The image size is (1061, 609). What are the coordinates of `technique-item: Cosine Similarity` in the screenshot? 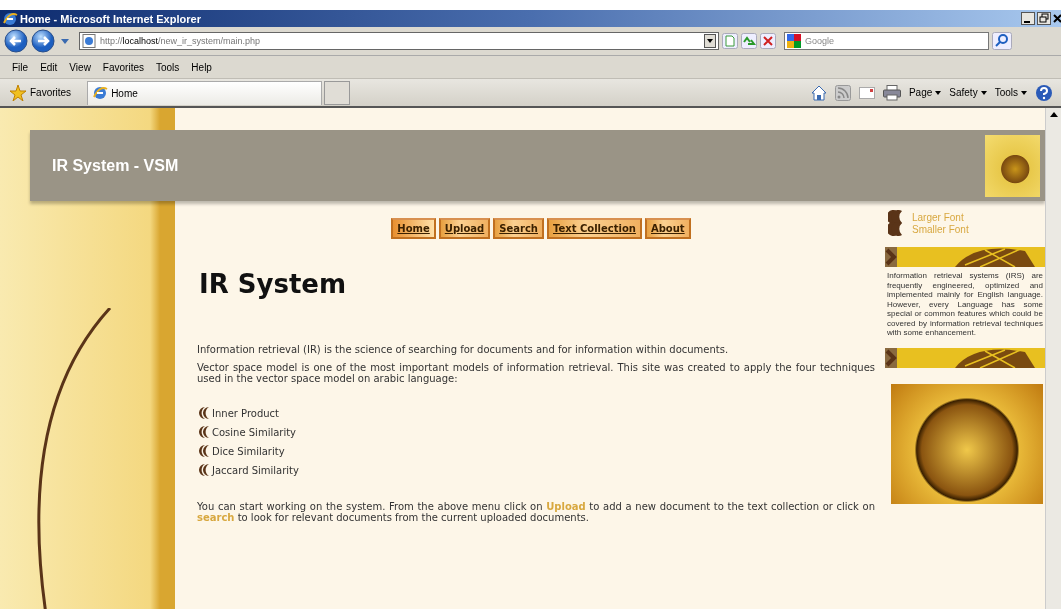 It's located at (254, 432).